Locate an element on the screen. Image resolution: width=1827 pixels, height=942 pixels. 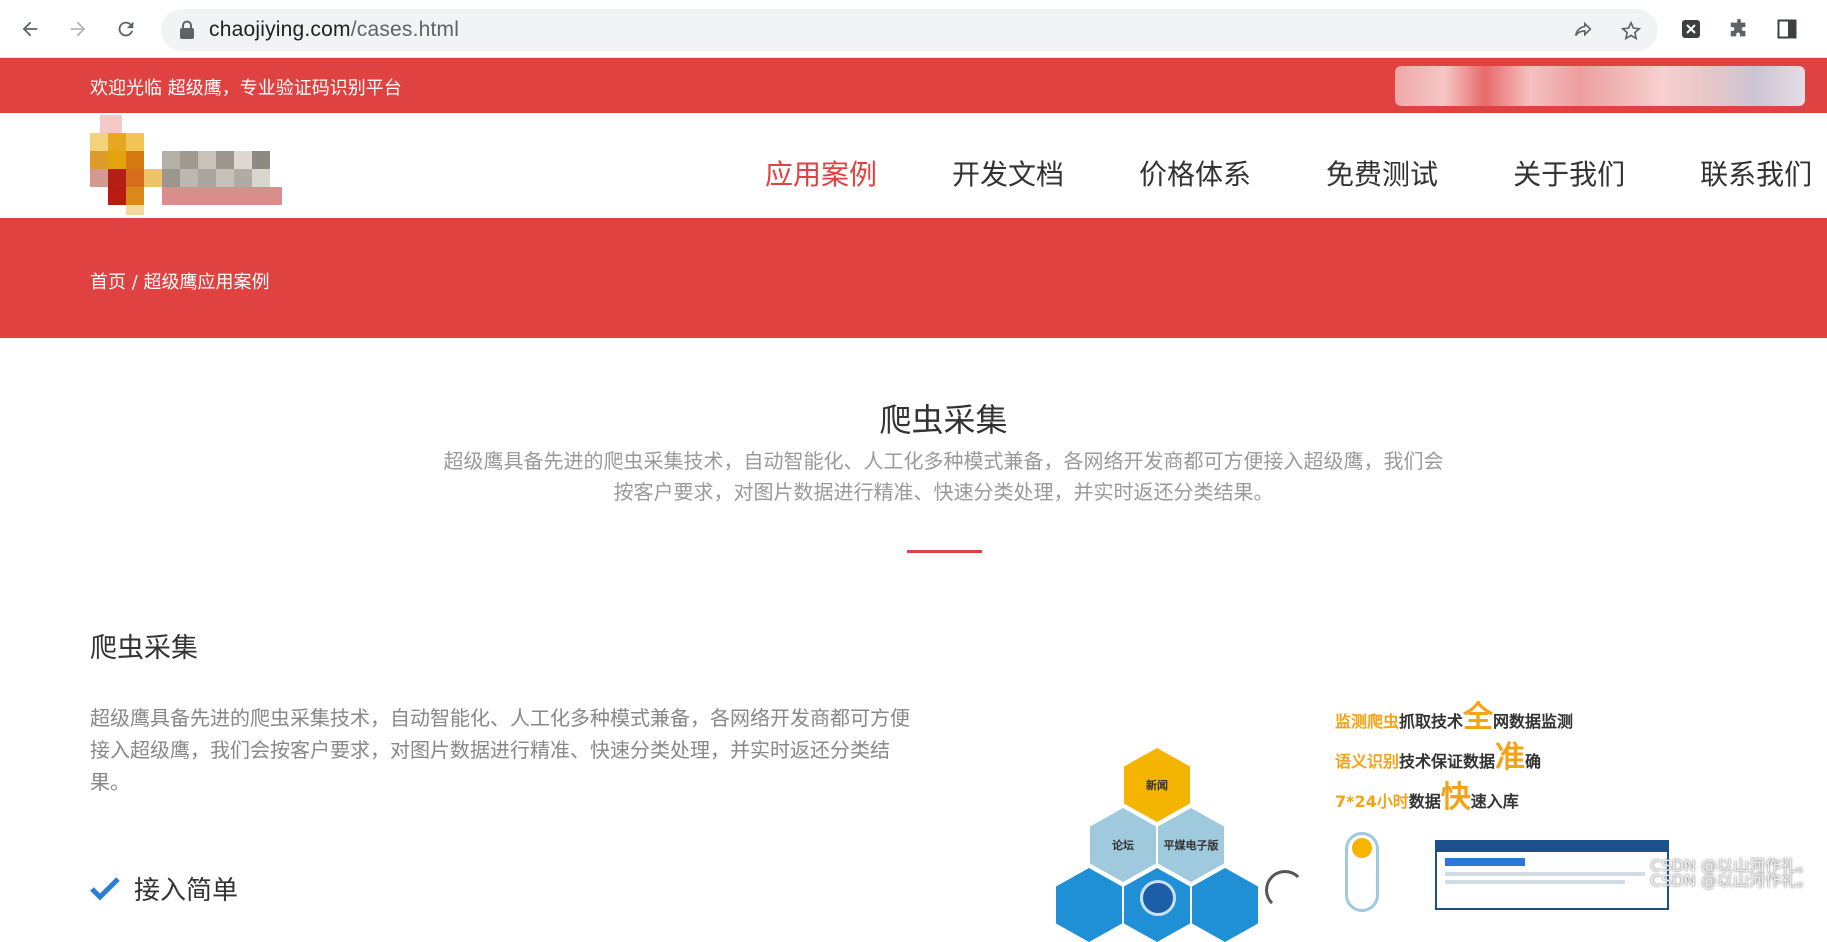
extensions-button is located at coordinates (1739, 29).